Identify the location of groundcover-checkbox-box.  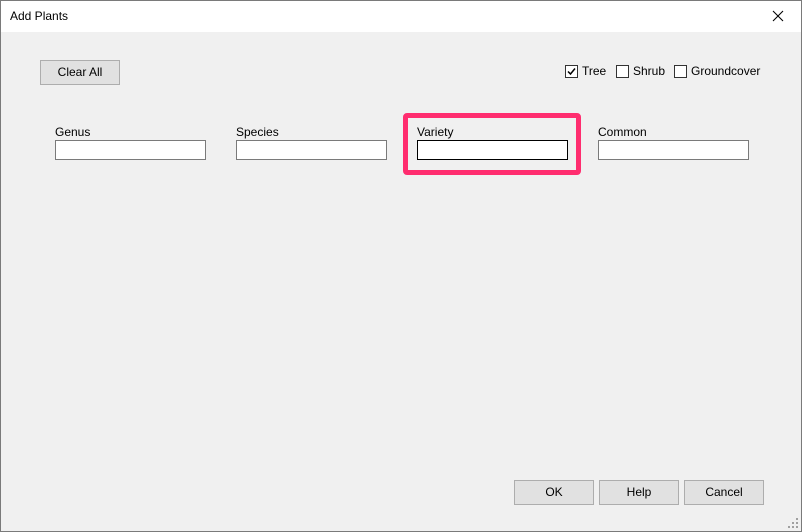
(680, 71).